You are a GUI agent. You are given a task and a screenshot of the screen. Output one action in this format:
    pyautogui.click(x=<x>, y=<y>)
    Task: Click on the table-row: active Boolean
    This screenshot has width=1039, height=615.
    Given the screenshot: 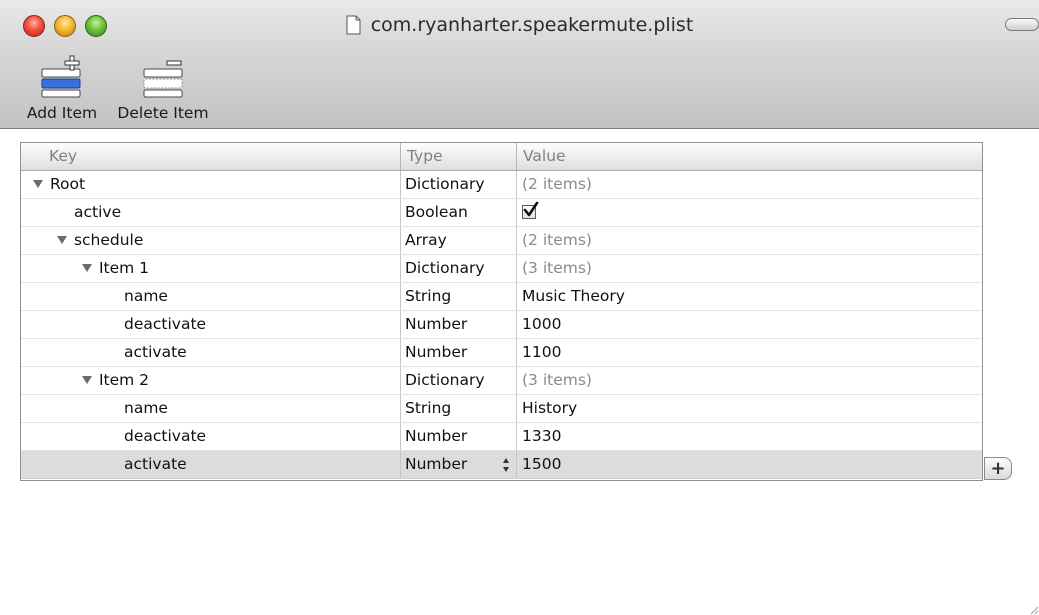 What is the action you would take?
    pyautogui.click(x=501, y=213)
    